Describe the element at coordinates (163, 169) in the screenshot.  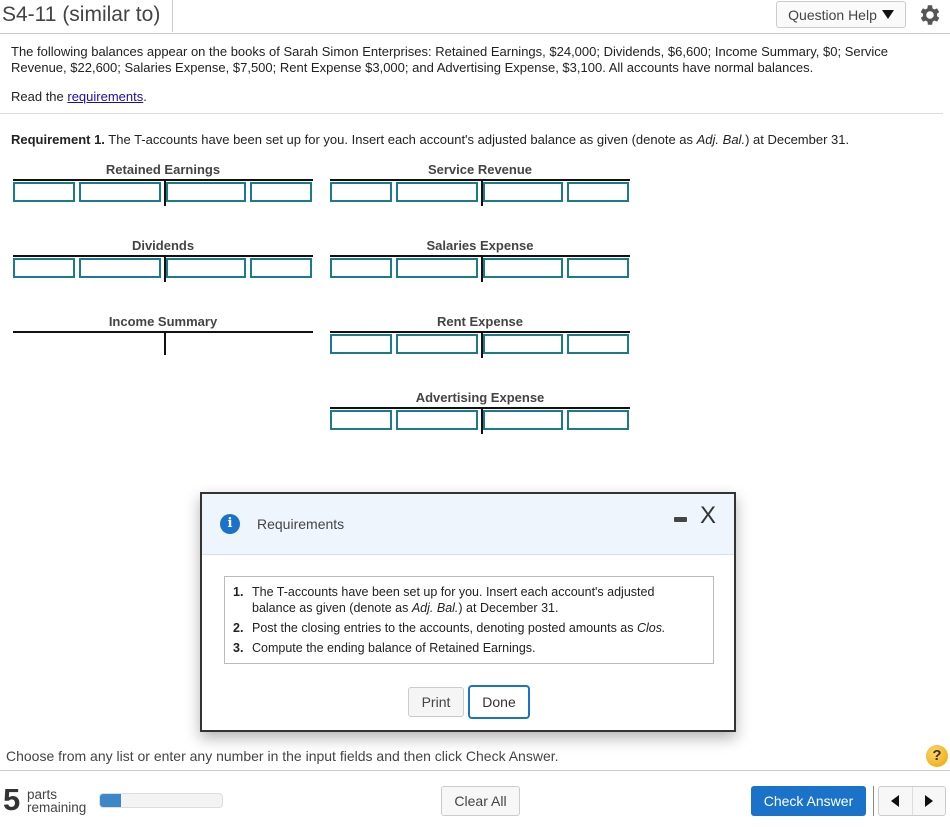
I see `t-account-title: Retained Earnings` at that location.